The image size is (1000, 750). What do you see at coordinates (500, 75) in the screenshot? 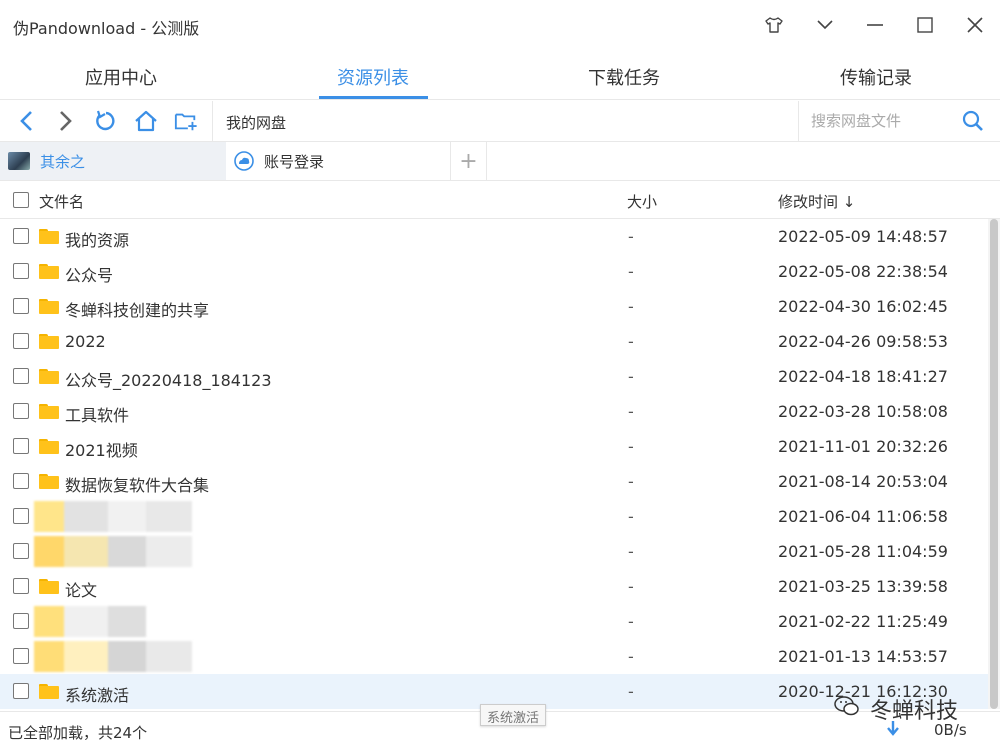
I see `main-tabs: 应用中心 资源列表 下载任务 传输记录` at bounding box center [500, 75].